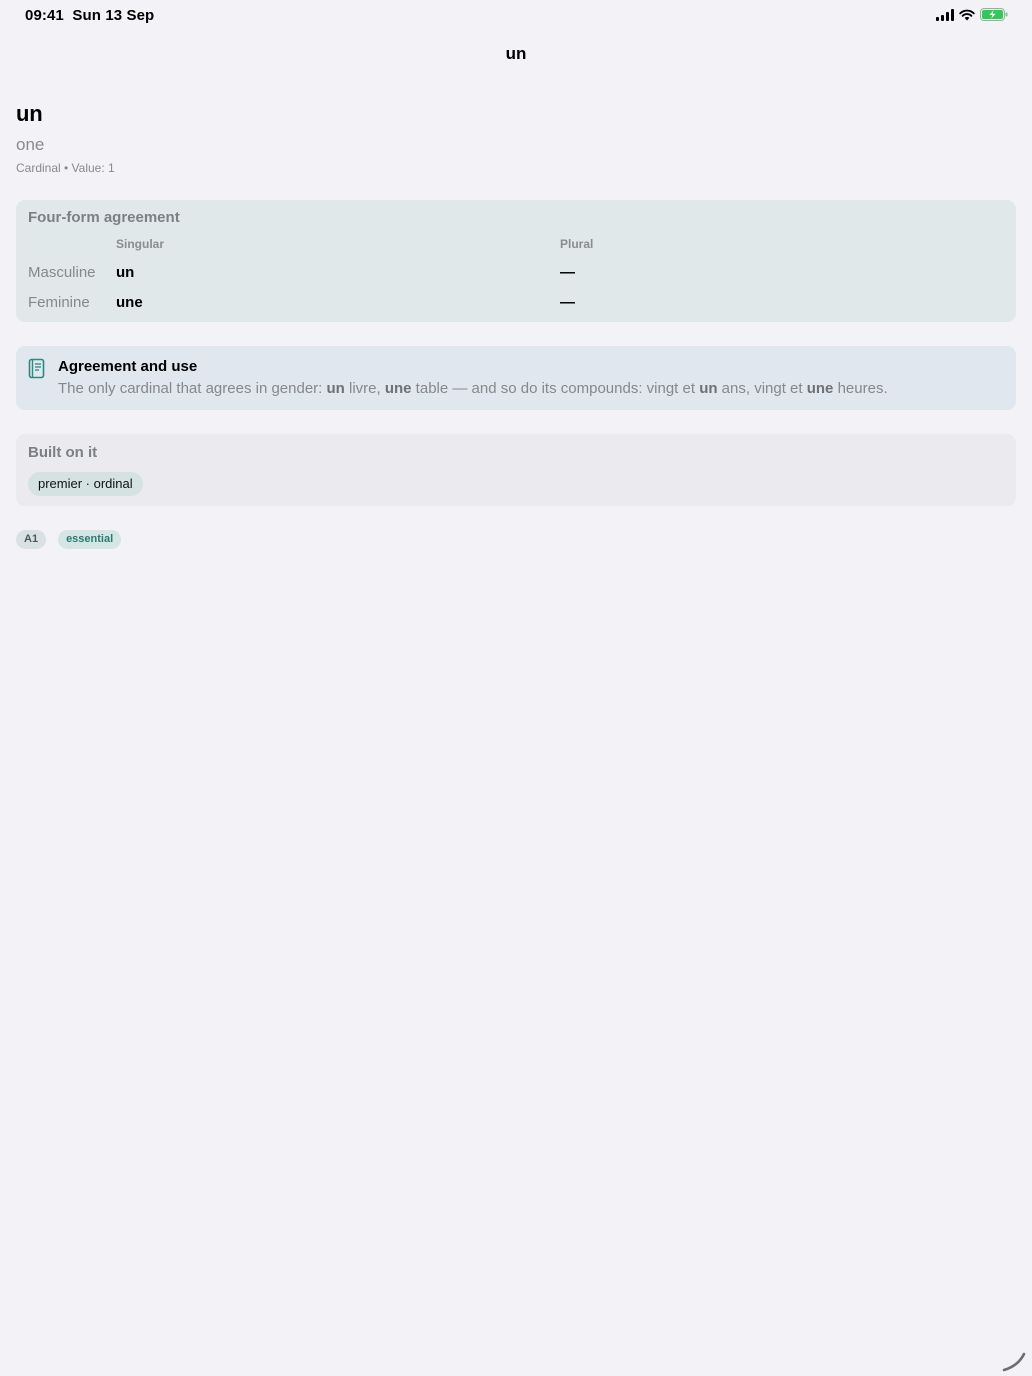 The height and width of the screenshot is (1376, 1032). Describe the element at coordinates (65, 168) in the screenshot. I see `word-meta: Cardinal • Value: 1` at that location.